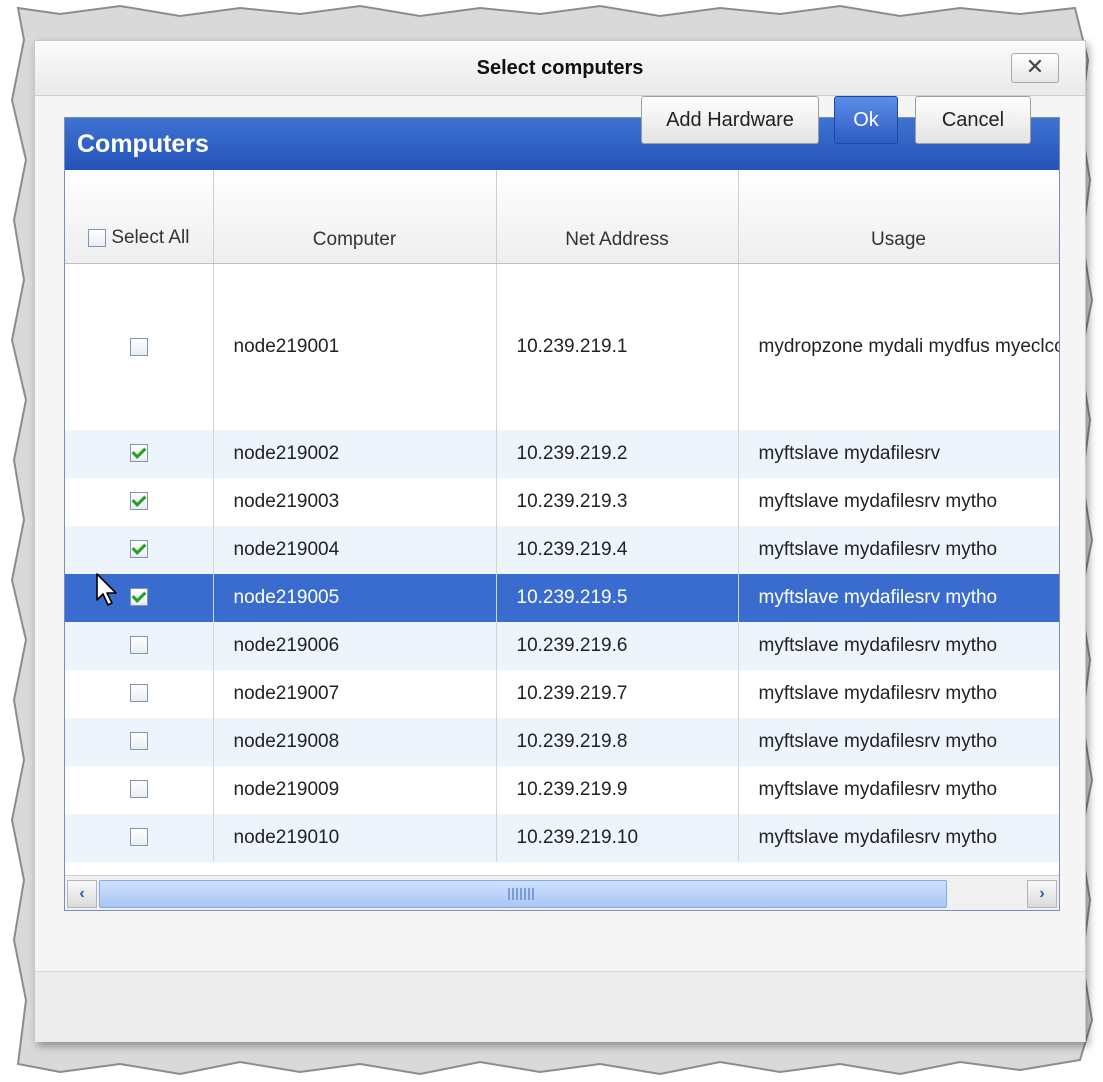 This screenshot has height=1082, width=1103. What do you see at coordinates (355, 837) in the screenshot?
I see `computer-cell: node219010` at bounding box center [355, 837].